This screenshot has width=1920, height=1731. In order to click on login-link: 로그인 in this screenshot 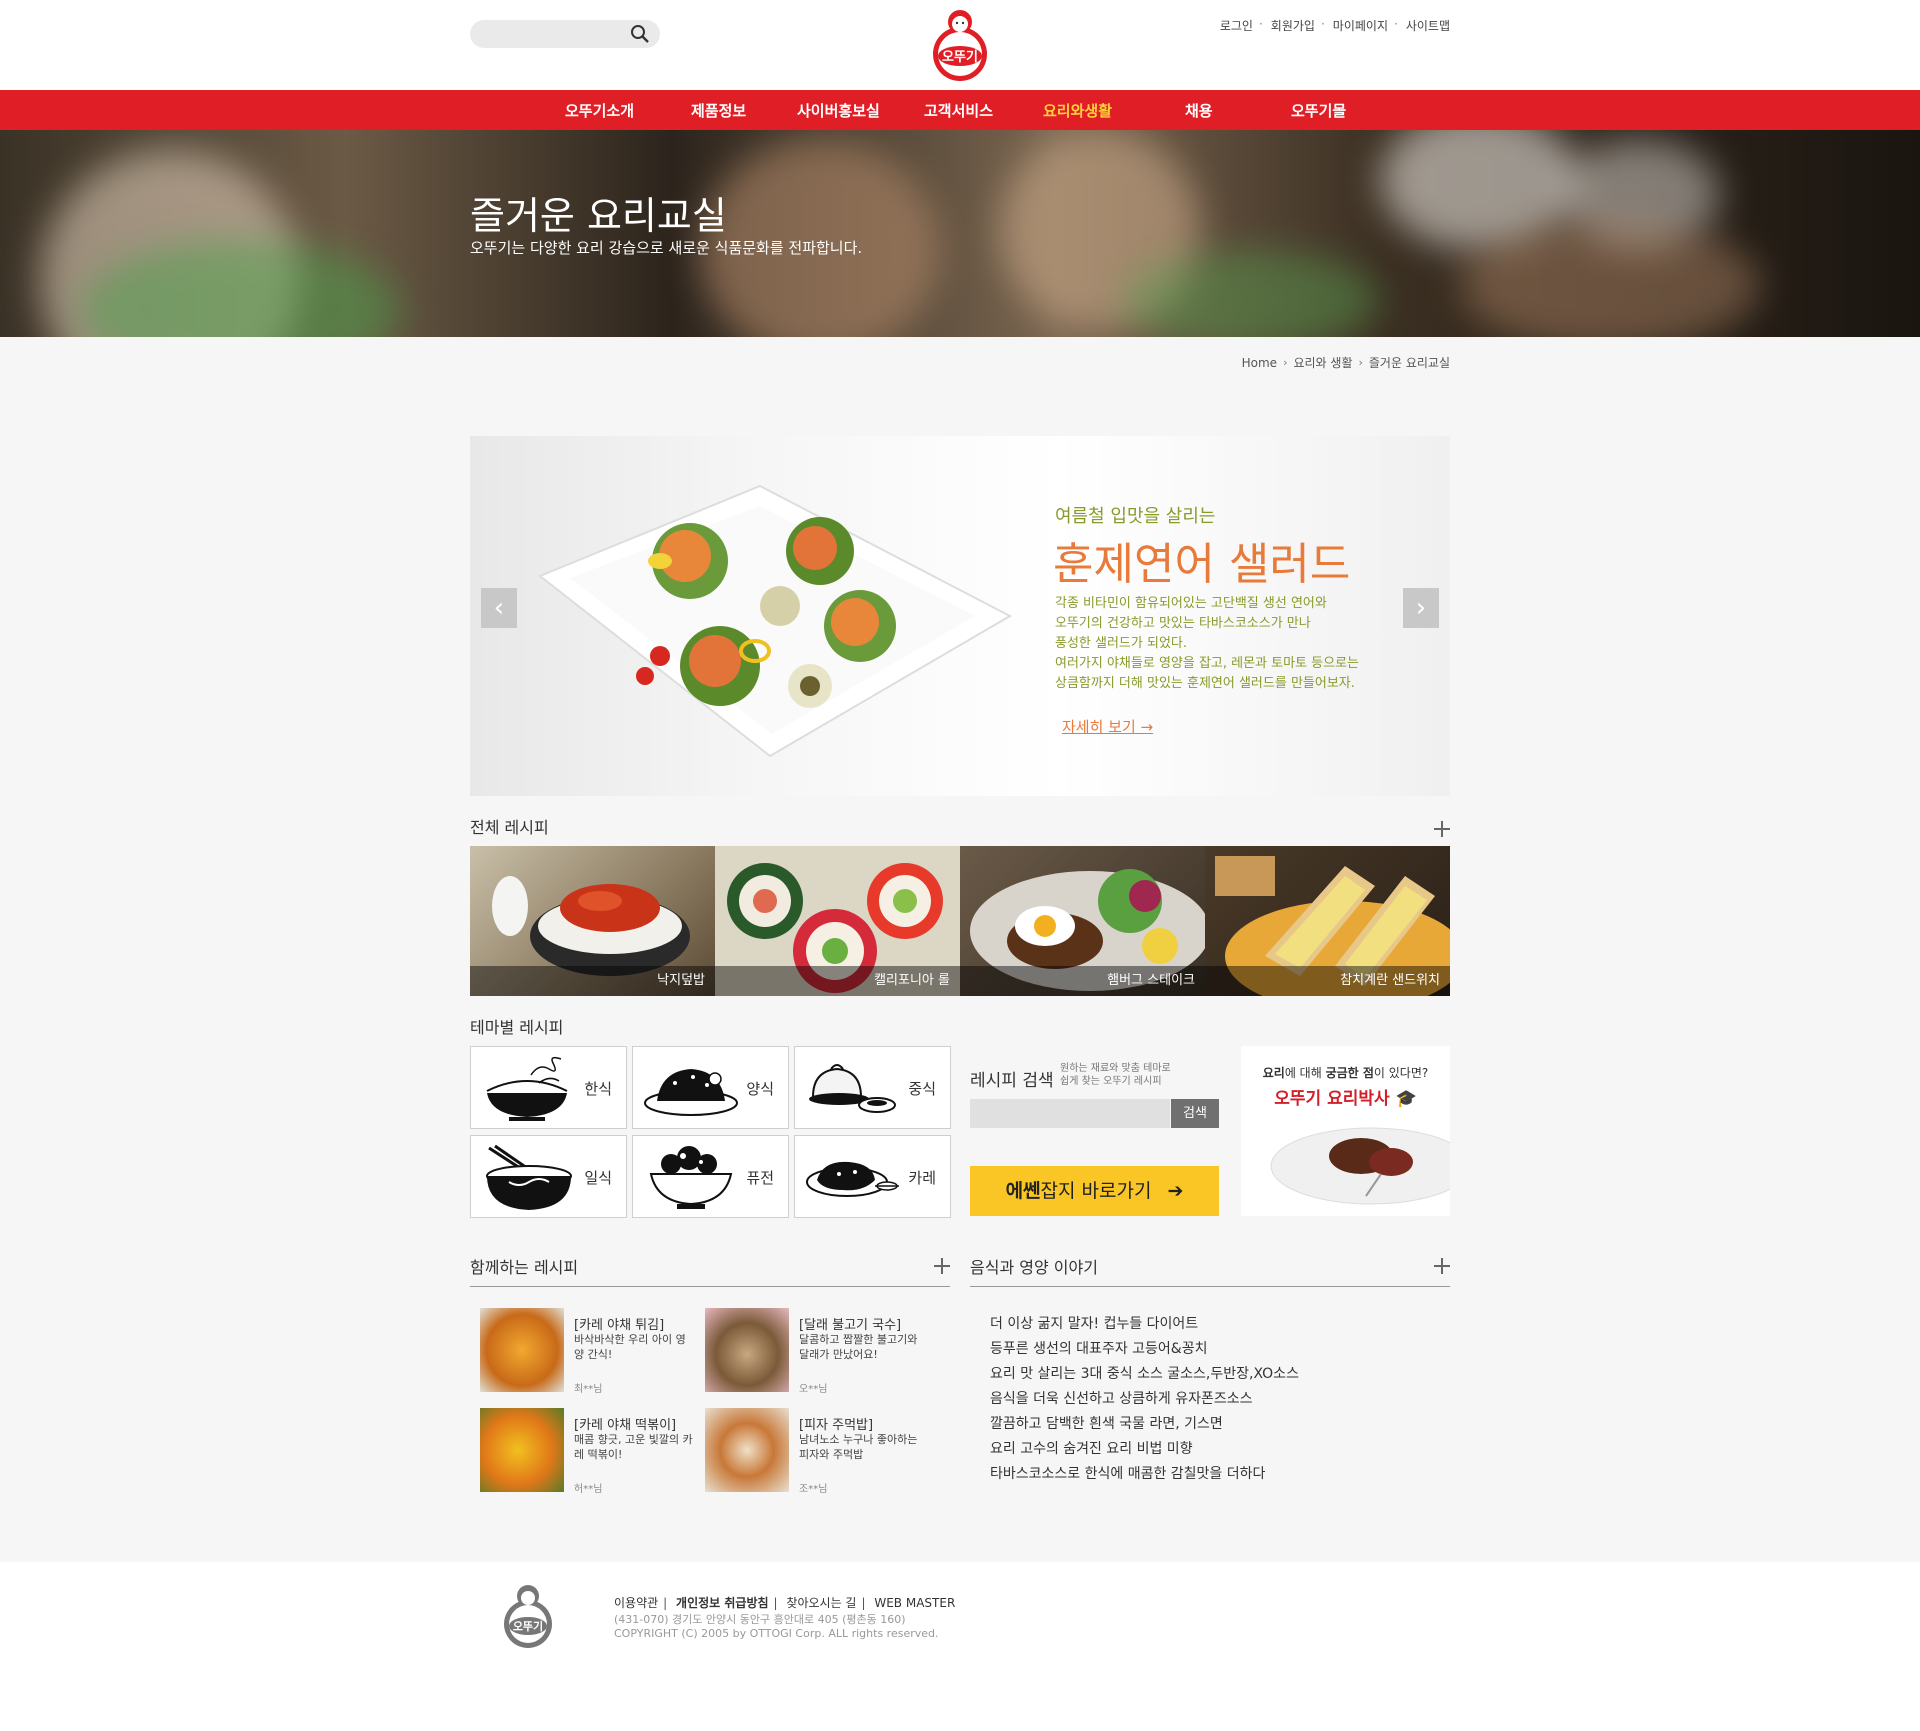, I will do `click(1232, 25)`.